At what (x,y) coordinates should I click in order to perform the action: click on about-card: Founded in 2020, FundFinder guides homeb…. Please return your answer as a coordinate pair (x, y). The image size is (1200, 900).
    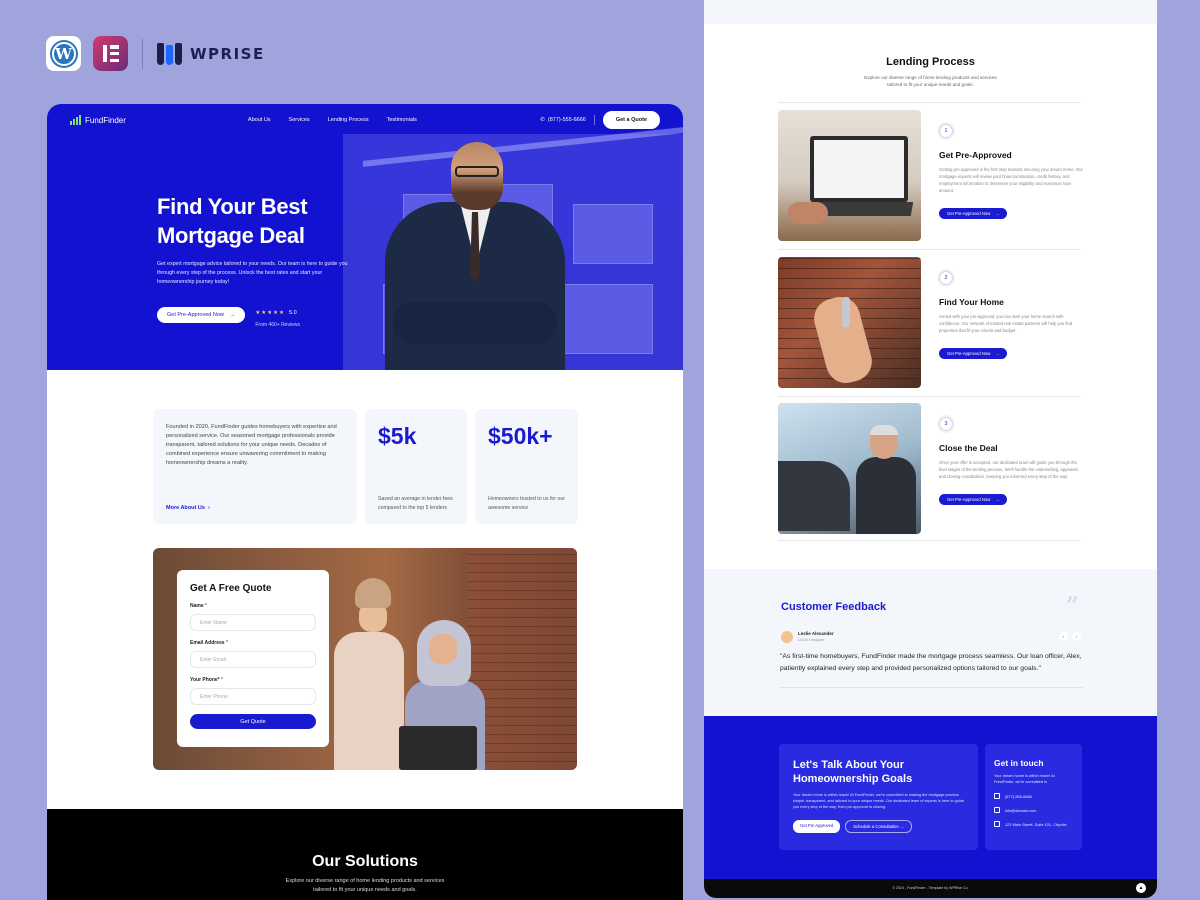
    Looking at the image, I should click on (255, 466).